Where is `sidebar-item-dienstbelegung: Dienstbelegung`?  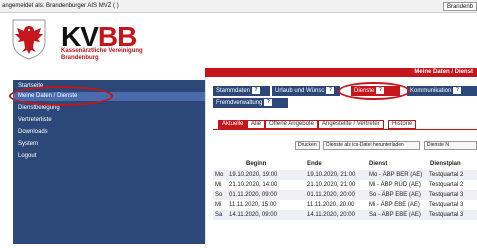 sidebar-item-dienstbelegung: Dienstbelegung is located at coordinates (109, 108).